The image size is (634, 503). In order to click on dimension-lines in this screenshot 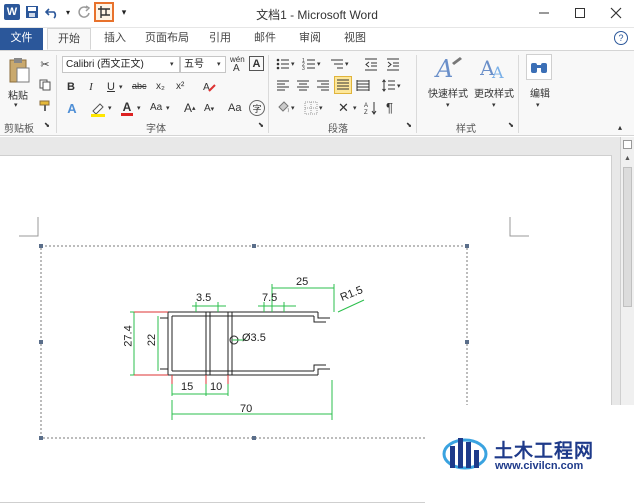, I will do `click(247, 352)`.